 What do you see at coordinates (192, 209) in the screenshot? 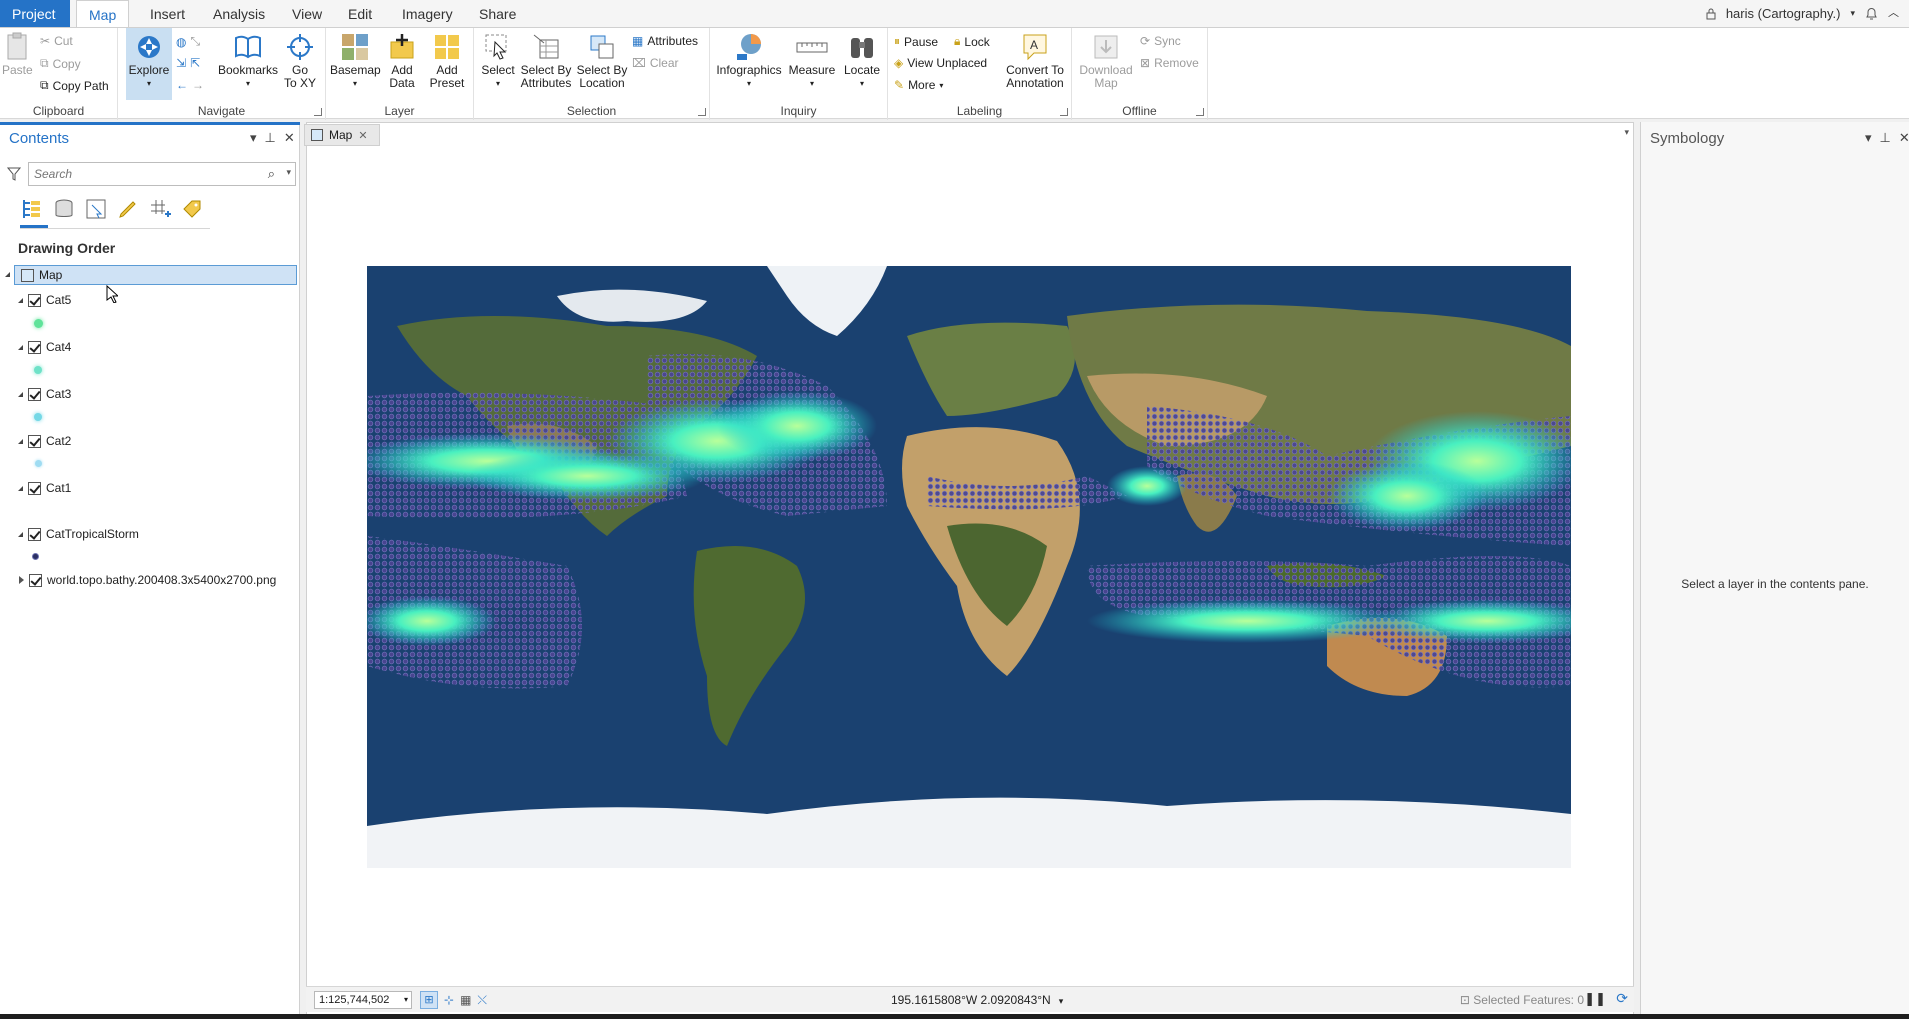
I see `list-by-labeling-icon` at bounding box center [192, 209].